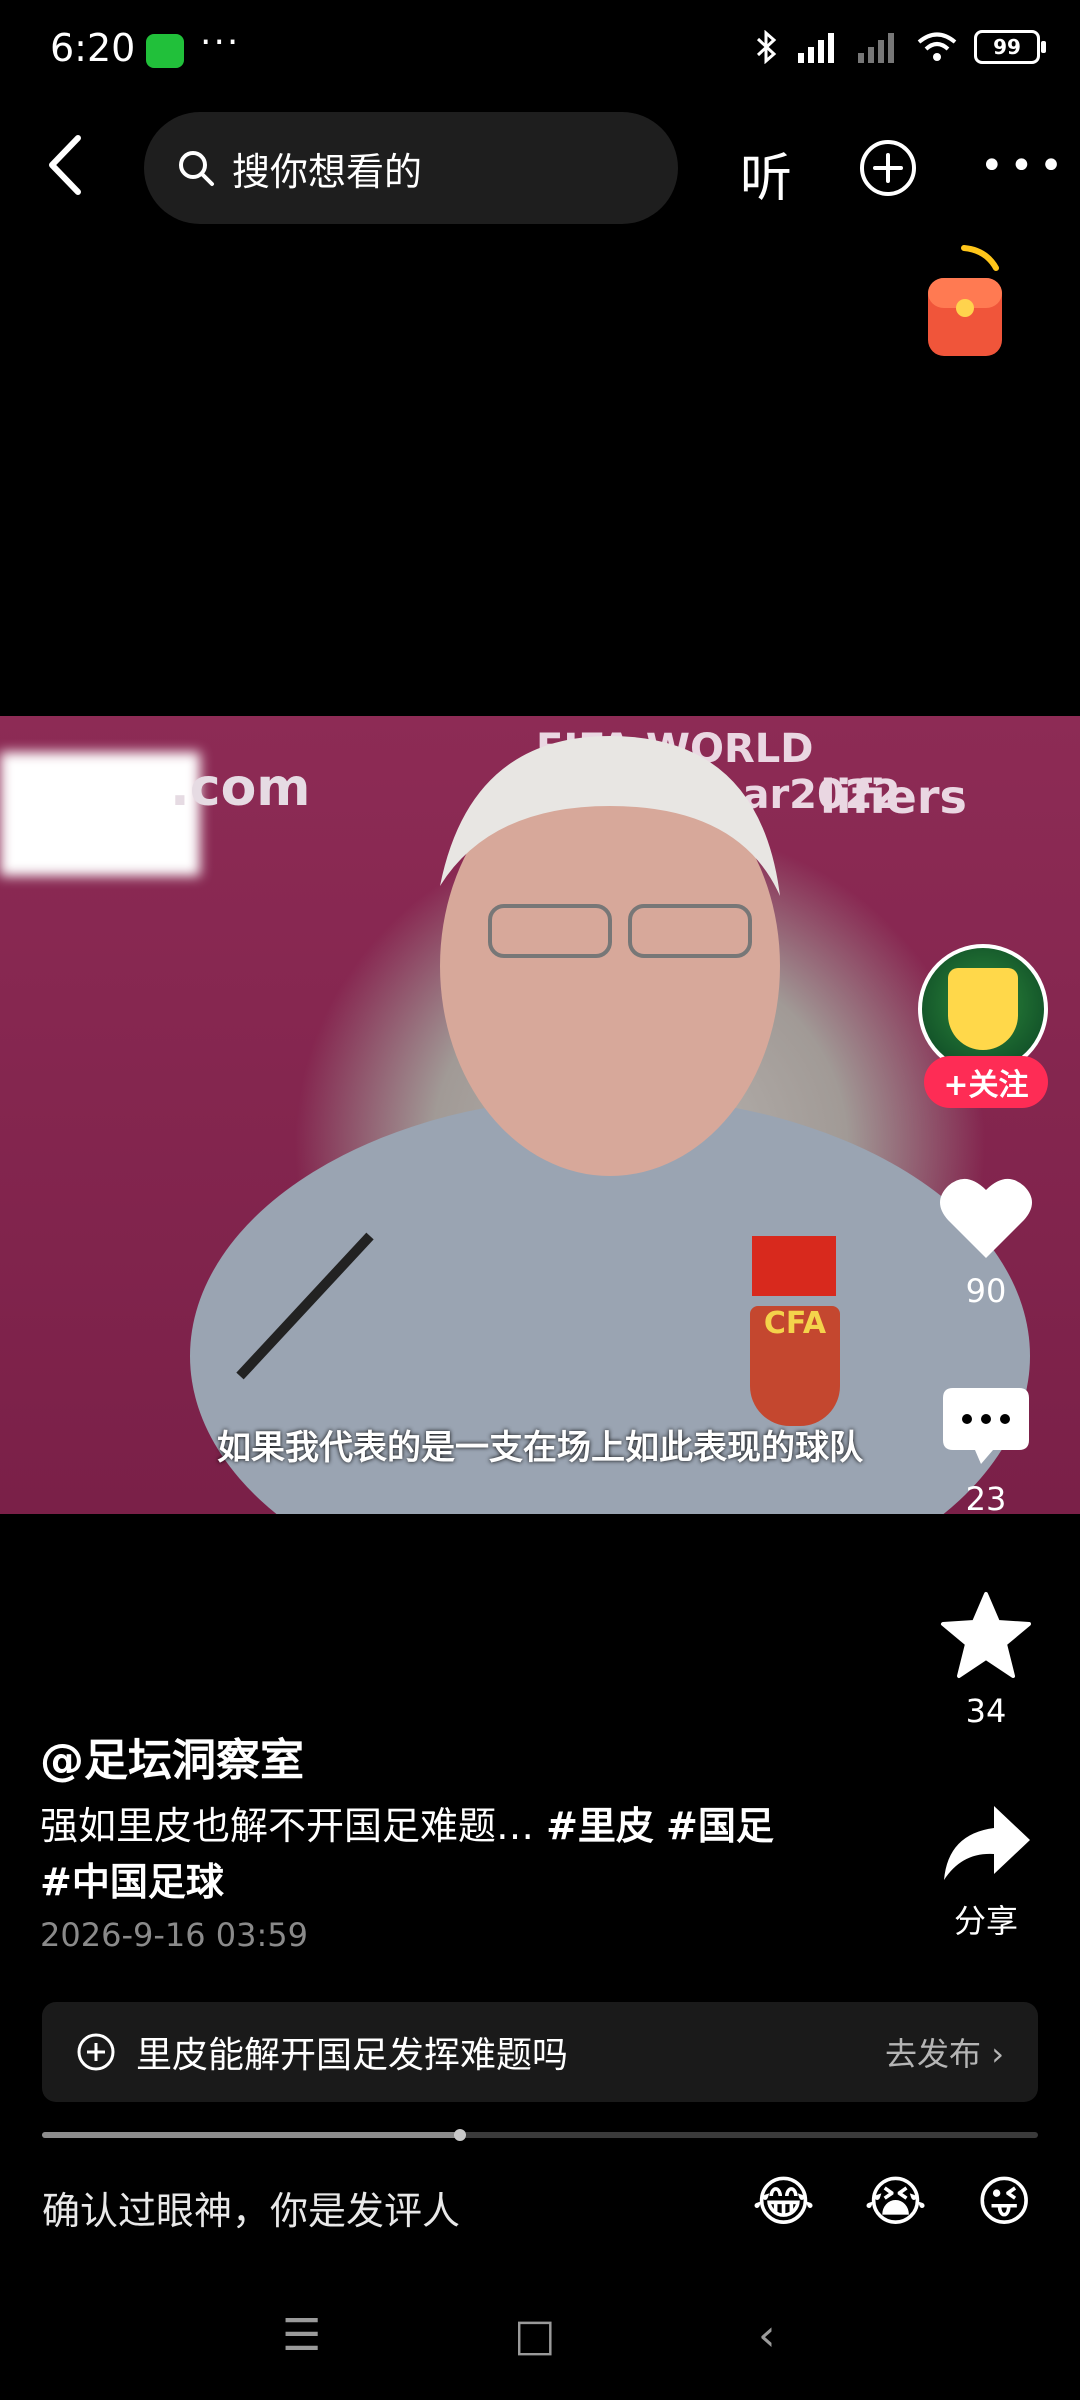 The width and height of the screenshot is (1080, 2400). What do you see at coordinates (196, 168) in the screenshot?
I see `search-icon` at bounding box center [196, 168].